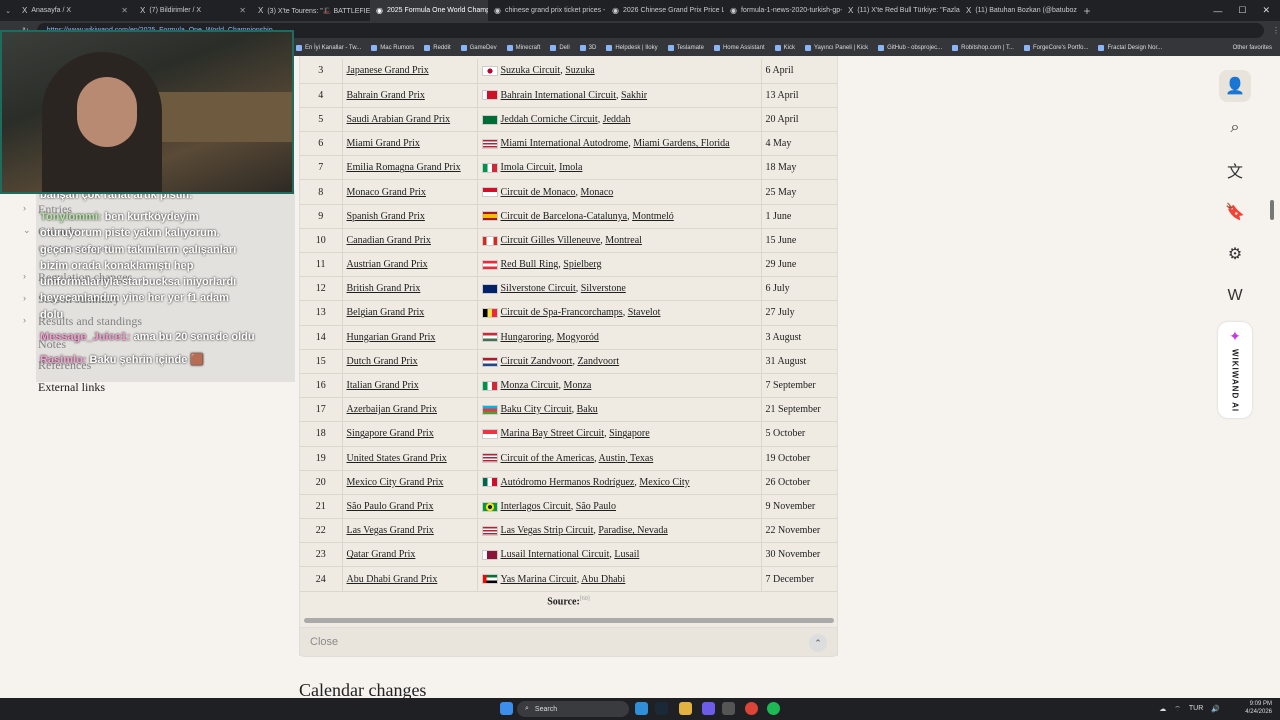  I want to click on wikiwand-logo-icon: W, so click(1235, 296).